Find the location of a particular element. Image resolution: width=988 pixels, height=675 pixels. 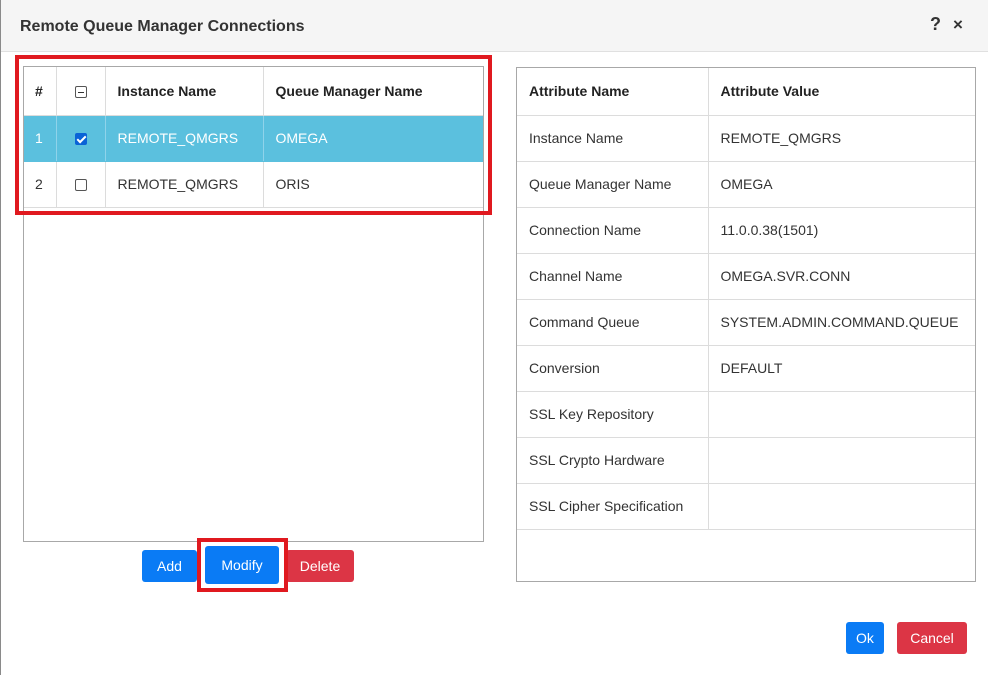

attribute-row: Instance Name REMOTE_QMGRS is located at coordinates (746, 138).